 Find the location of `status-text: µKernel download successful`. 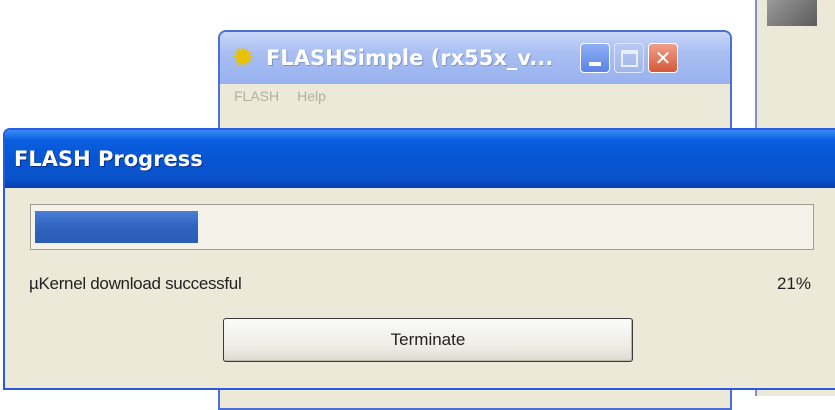

status-text: µKernel download successful is located at coordinates (135, 283).